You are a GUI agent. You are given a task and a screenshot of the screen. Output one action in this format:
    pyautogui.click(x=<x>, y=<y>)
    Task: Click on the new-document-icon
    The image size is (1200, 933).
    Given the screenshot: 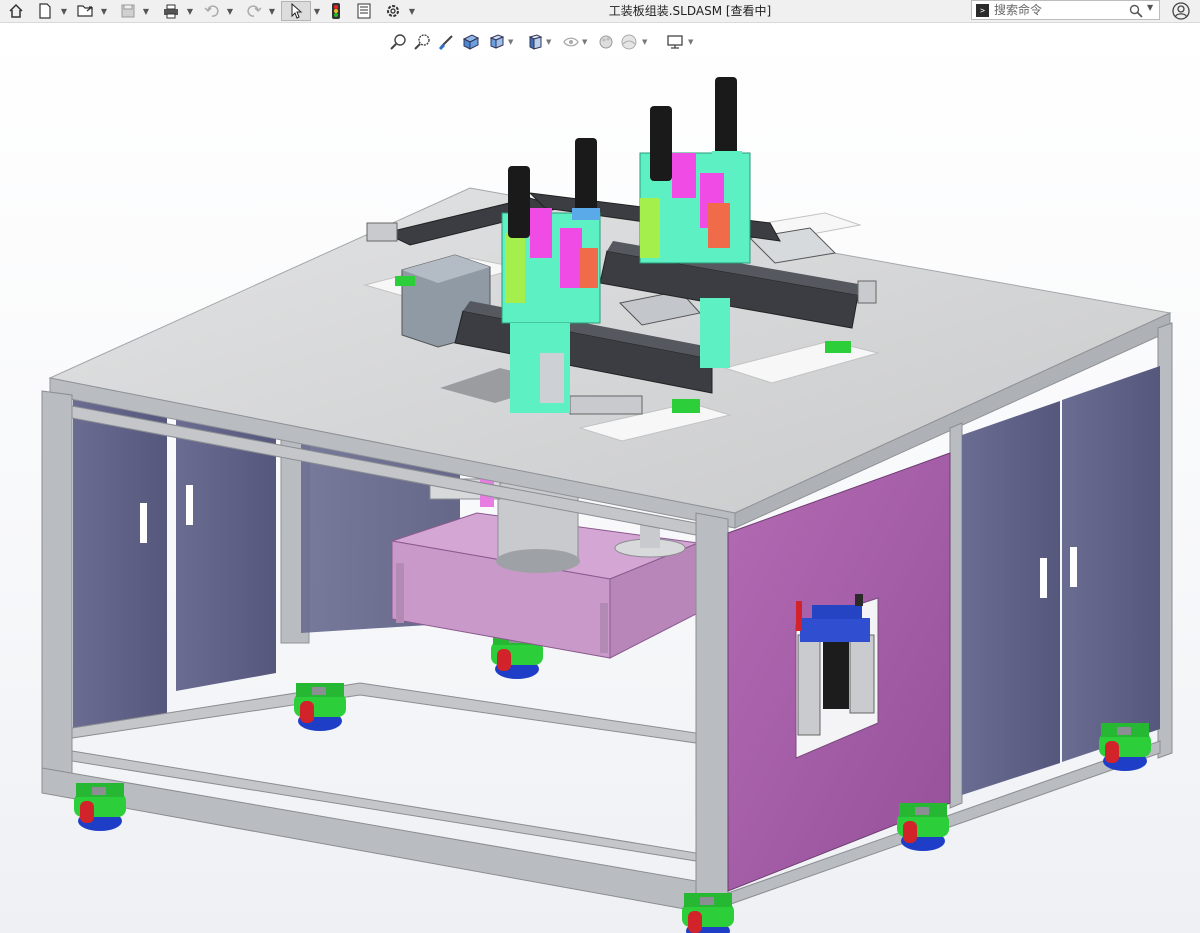 What is the action you would take?
    pyautogui.click(x=45, y=11)
    